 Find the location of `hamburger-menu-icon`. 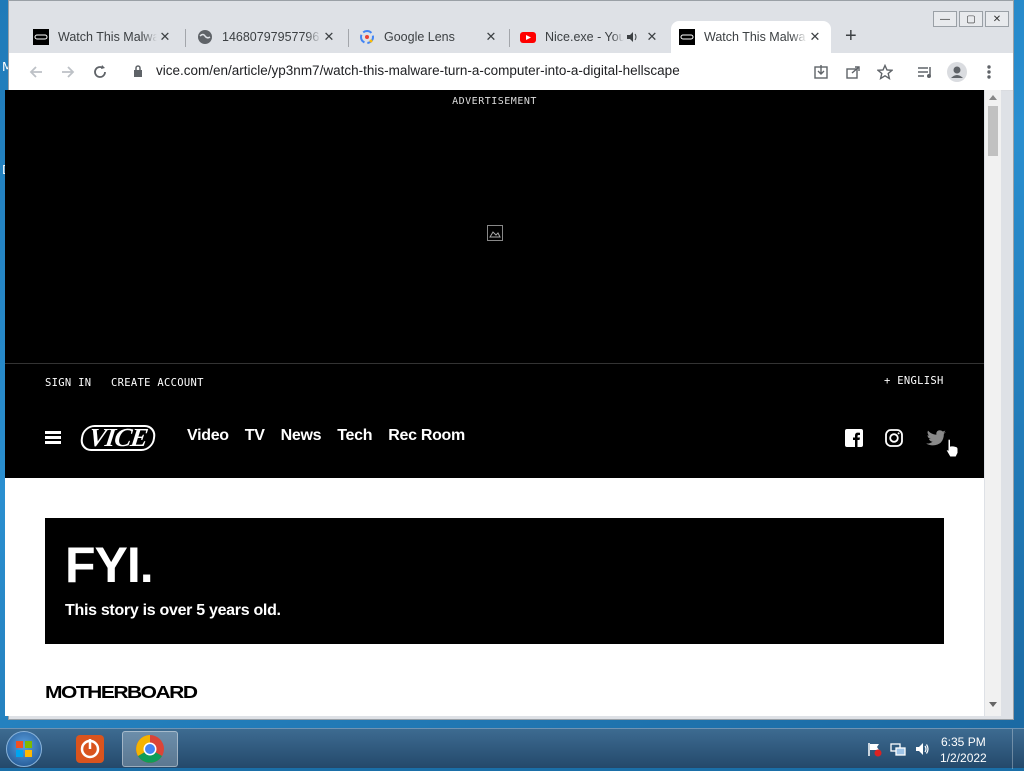

hamburger-menu-icon is located at coordinates (53, 437).